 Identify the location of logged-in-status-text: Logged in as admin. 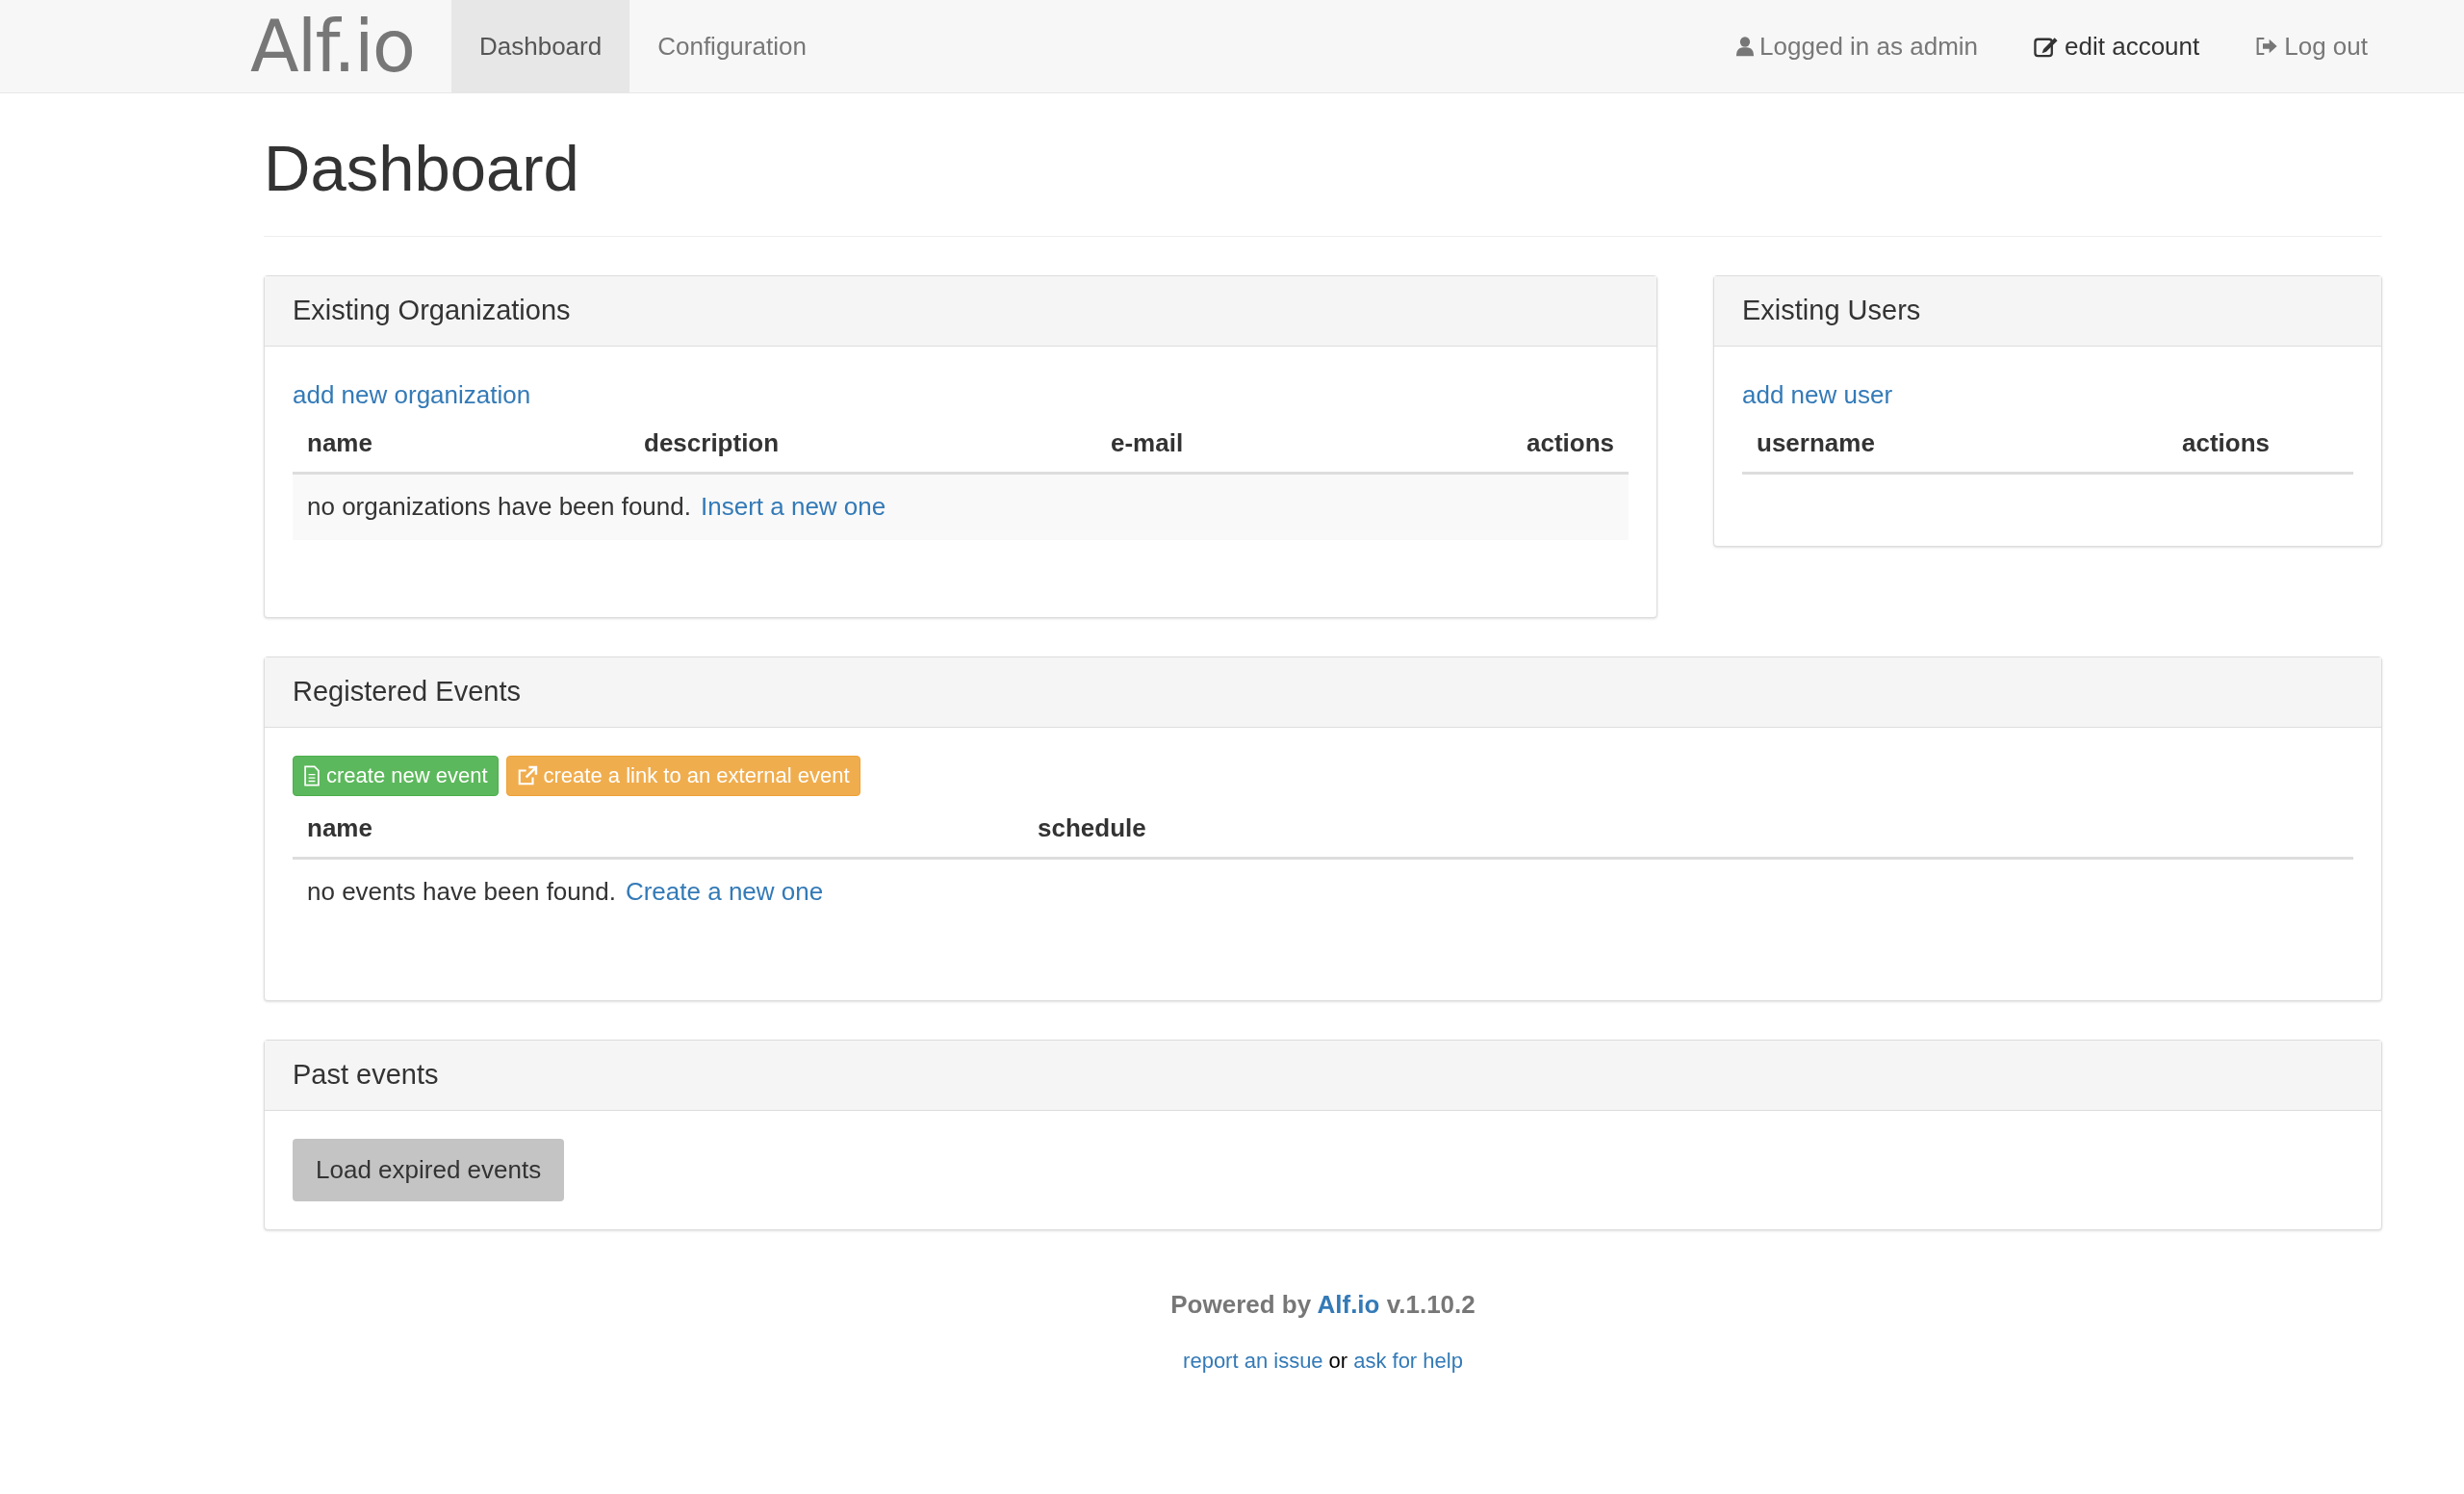
(1857, 46).